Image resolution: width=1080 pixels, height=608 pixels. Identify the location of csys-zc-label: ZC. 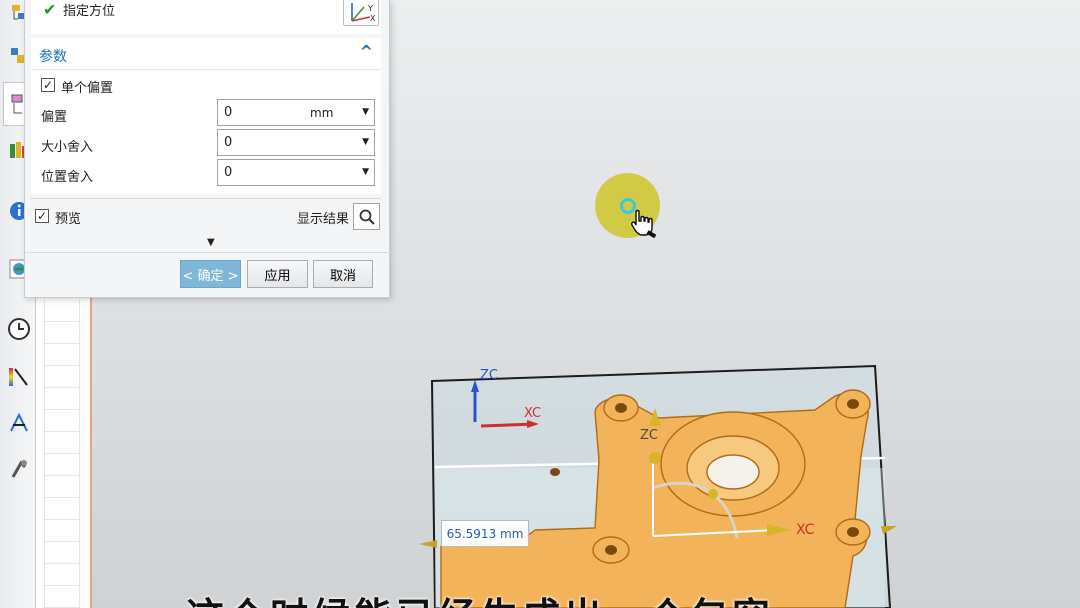
(649, 435).